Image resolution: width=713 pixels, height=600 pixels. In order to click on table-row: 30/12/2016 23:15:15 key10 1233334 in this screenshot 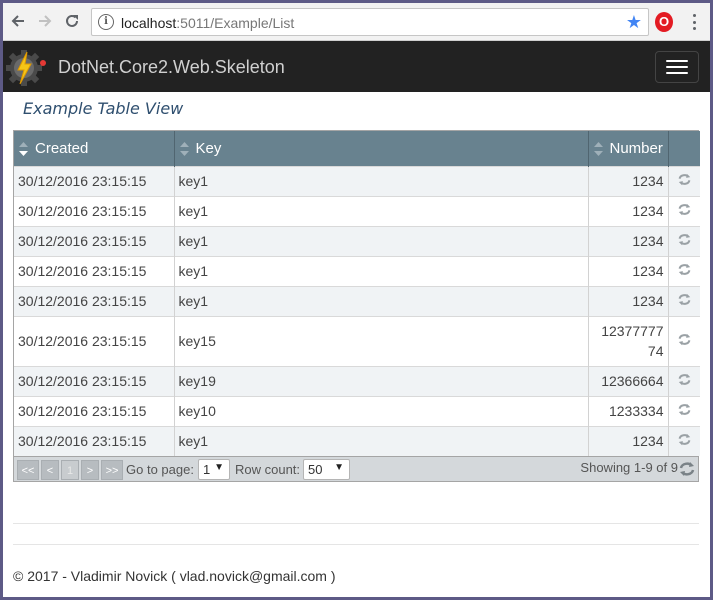, I will do `click(357, 410)`.